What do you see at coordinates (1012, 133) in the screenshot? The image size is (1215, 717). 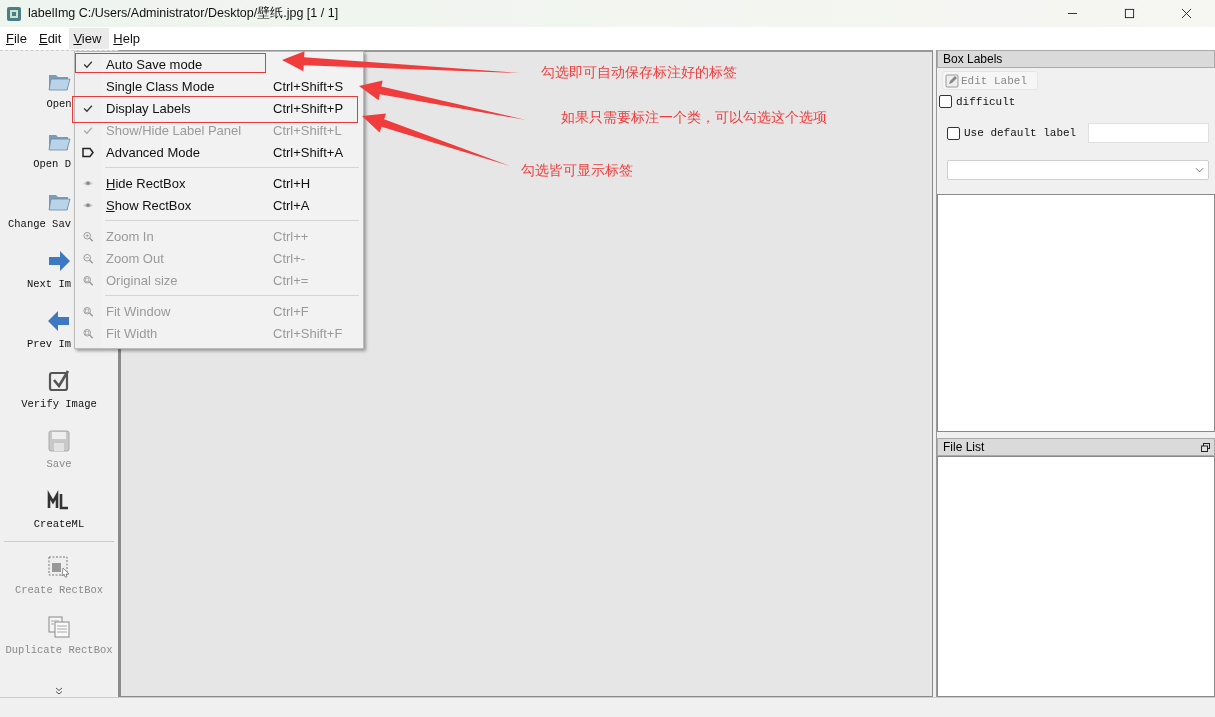 I see `default-label-checkbox: Use default label` at bounding box center [1012, 133].